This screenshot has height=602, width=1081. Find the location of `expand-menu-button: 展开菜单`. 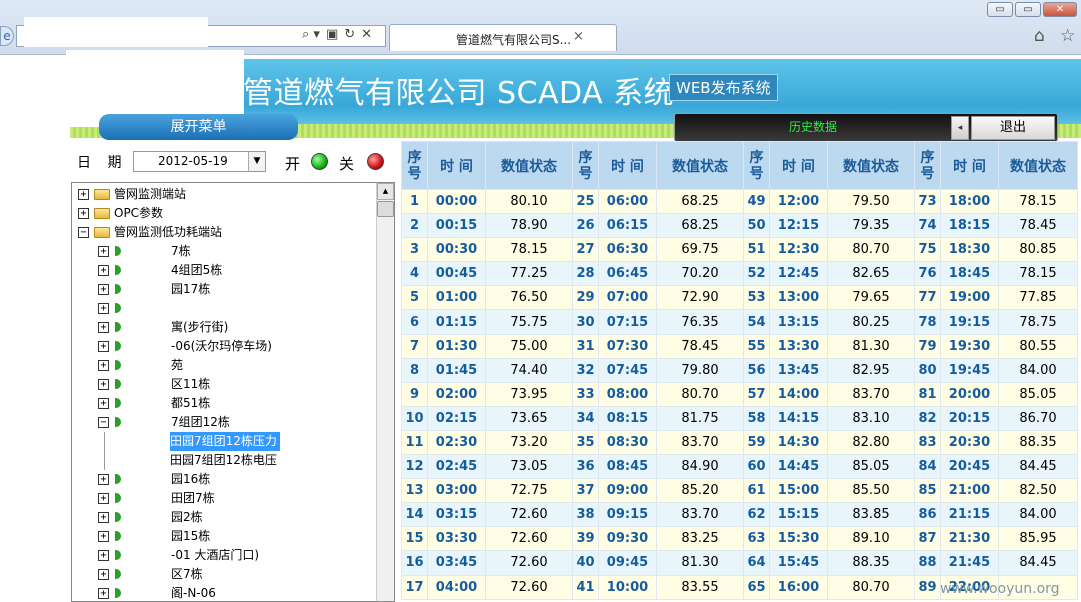

expand-menu-button: 展开菜单 is located at coordinates (198, 127).